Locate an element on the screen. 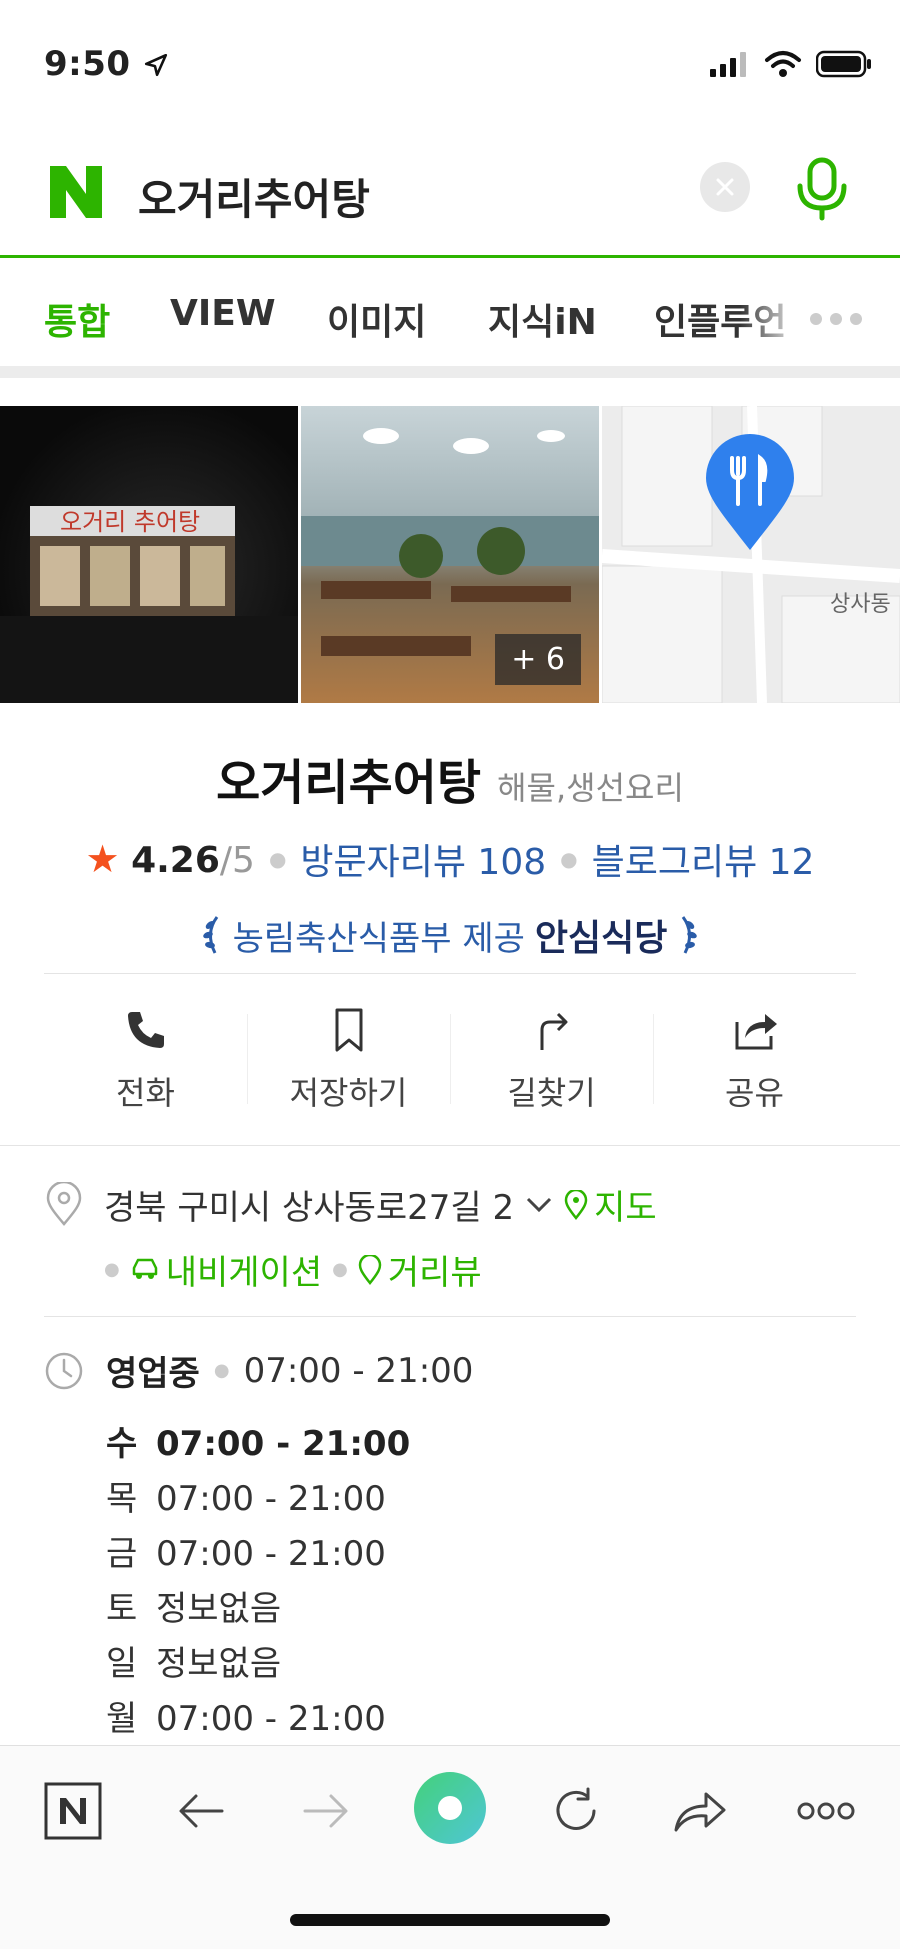 The image size is (900, 1949). more-menu-button is located at coordinates (826, 1811).